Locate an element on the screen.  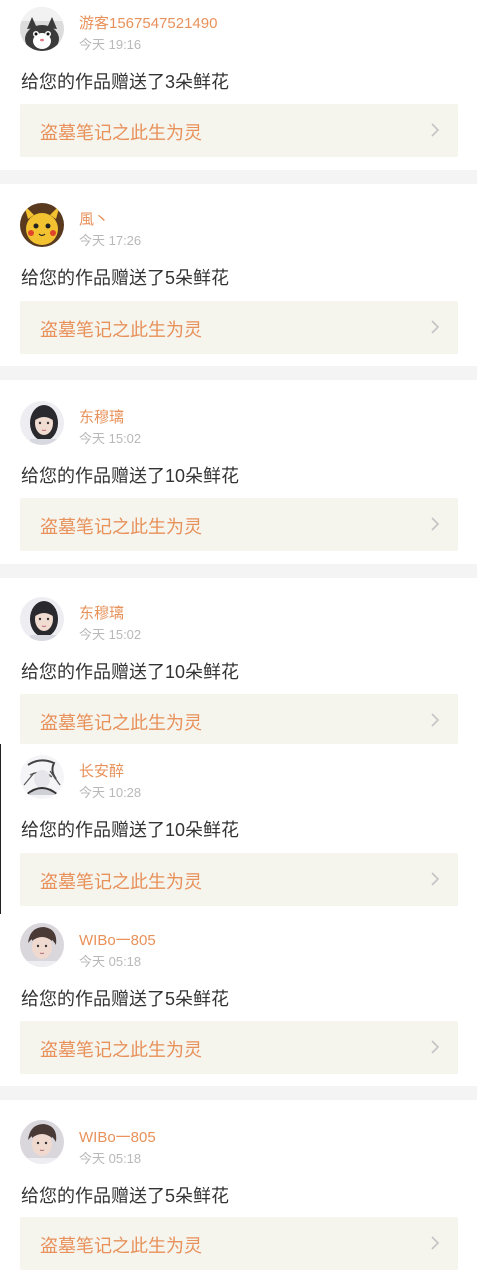
pikachu-avatar-icon is located at coordinates (42, 225).